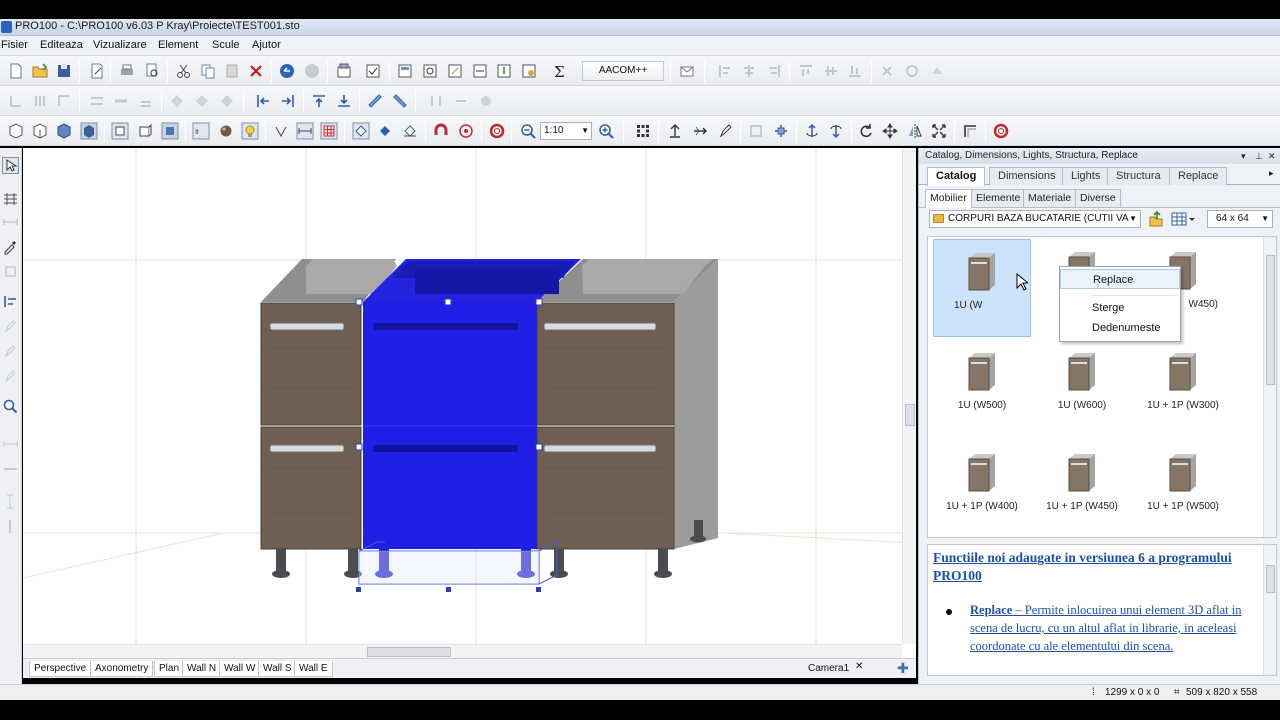 Image resolution: width=1280 pixels, height=720 pixels. What do you see at coordinates (675, 131) in the screenshot?
I see `move-up-icon` at bounding box center [675, 131].